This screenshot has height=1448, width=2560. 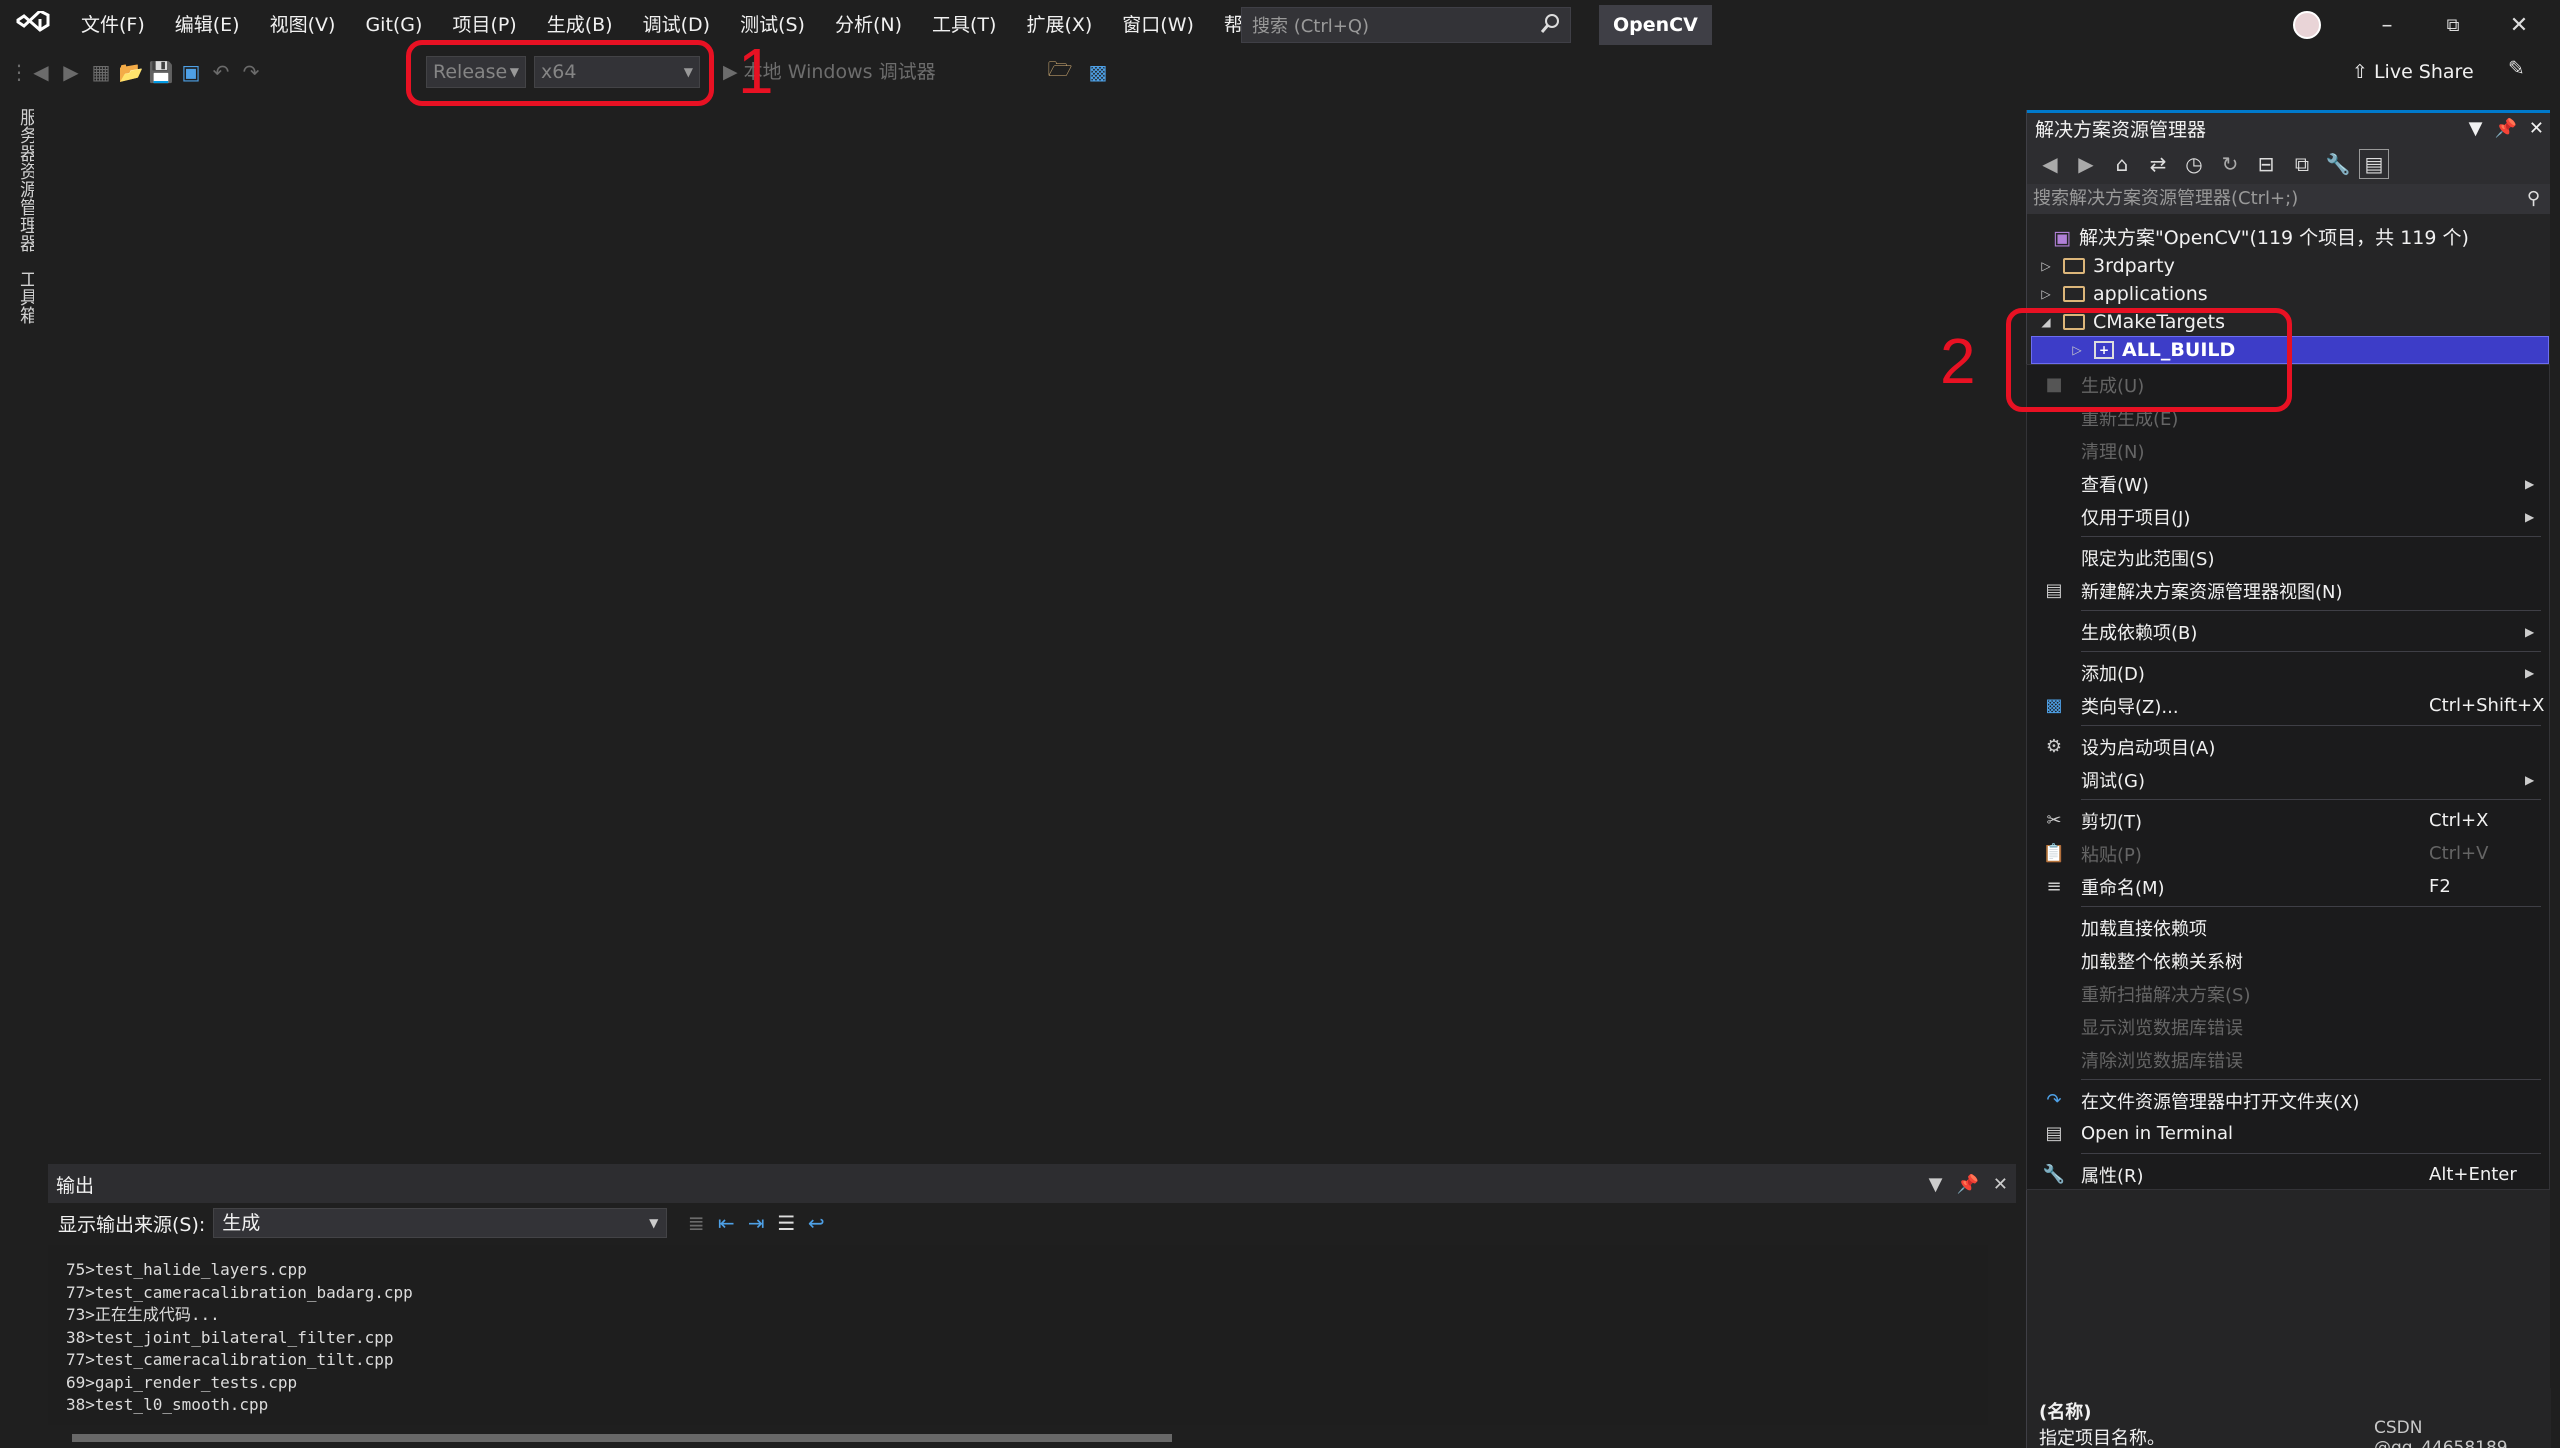 What do you see at coordinates (2288, 705) in the screenshot?
I see `menu-item-class-wizard: ▩ 类向导(Z)... Ctrl+Shift+X` at bounding box center [2288, 705].